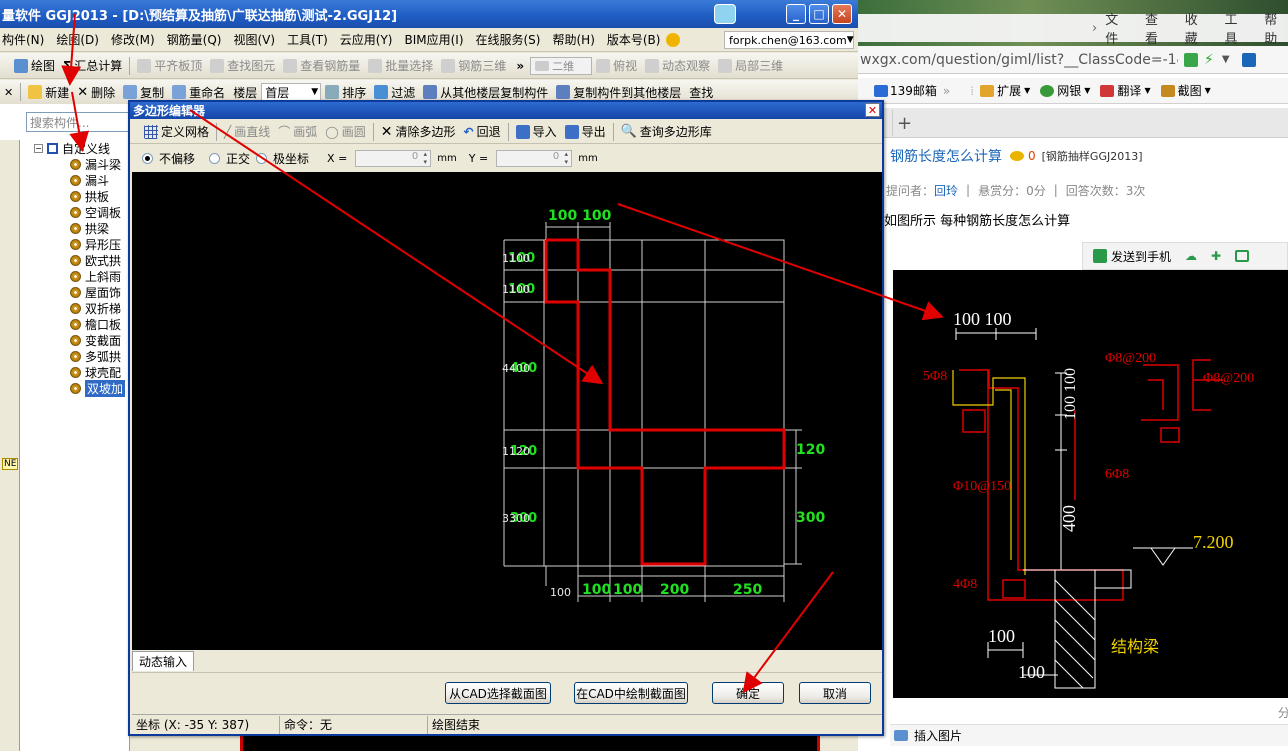 This screenshot has width=1288, height=751. I want to click on draw-line-button: ╱ 画直线, so click(247, 132).